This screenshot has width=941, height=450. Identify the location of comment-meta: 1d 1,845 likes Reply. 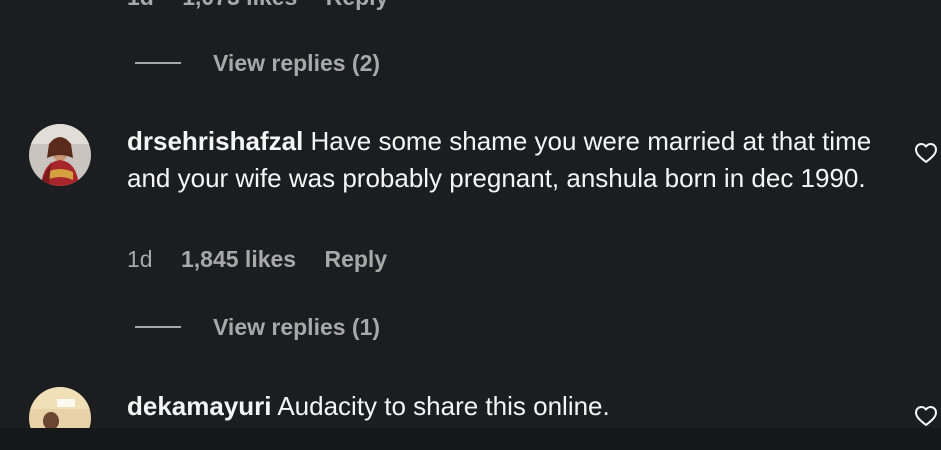
(257, 259).